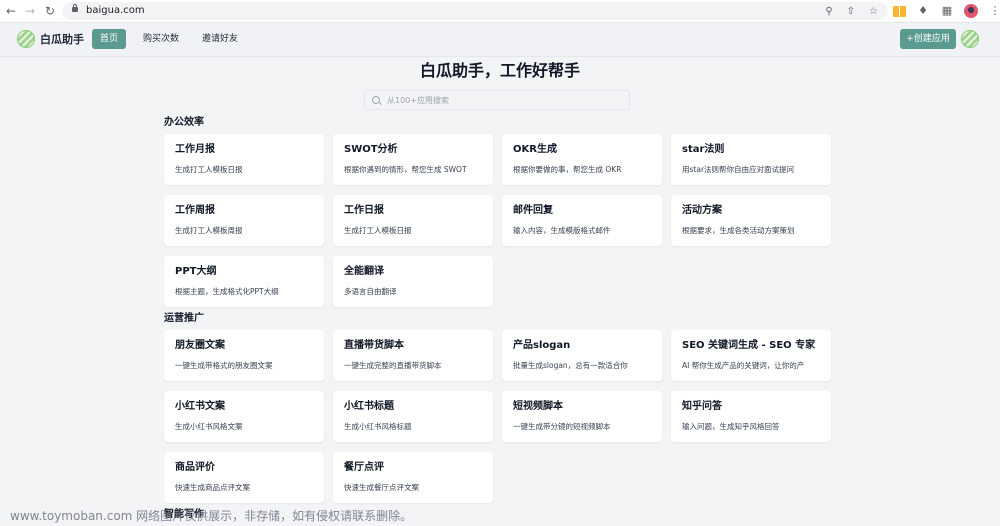  I want to click on url-text: baigua.com, so click(115, 11).